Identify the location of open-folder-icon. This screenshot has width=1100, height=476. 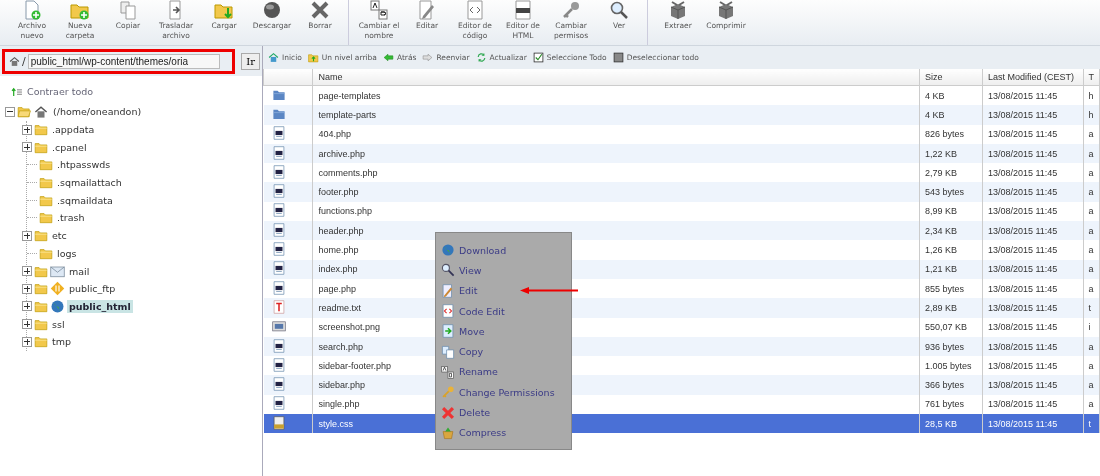
(24, 112).